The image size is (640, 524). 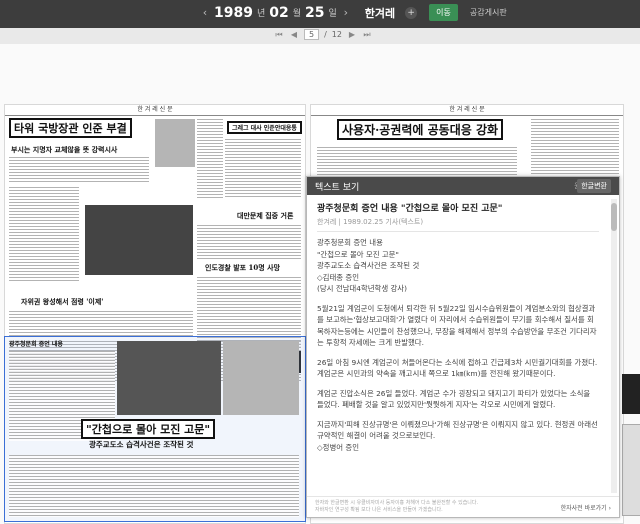 I want to click on day-value: 25, so click(x=314, y=13).